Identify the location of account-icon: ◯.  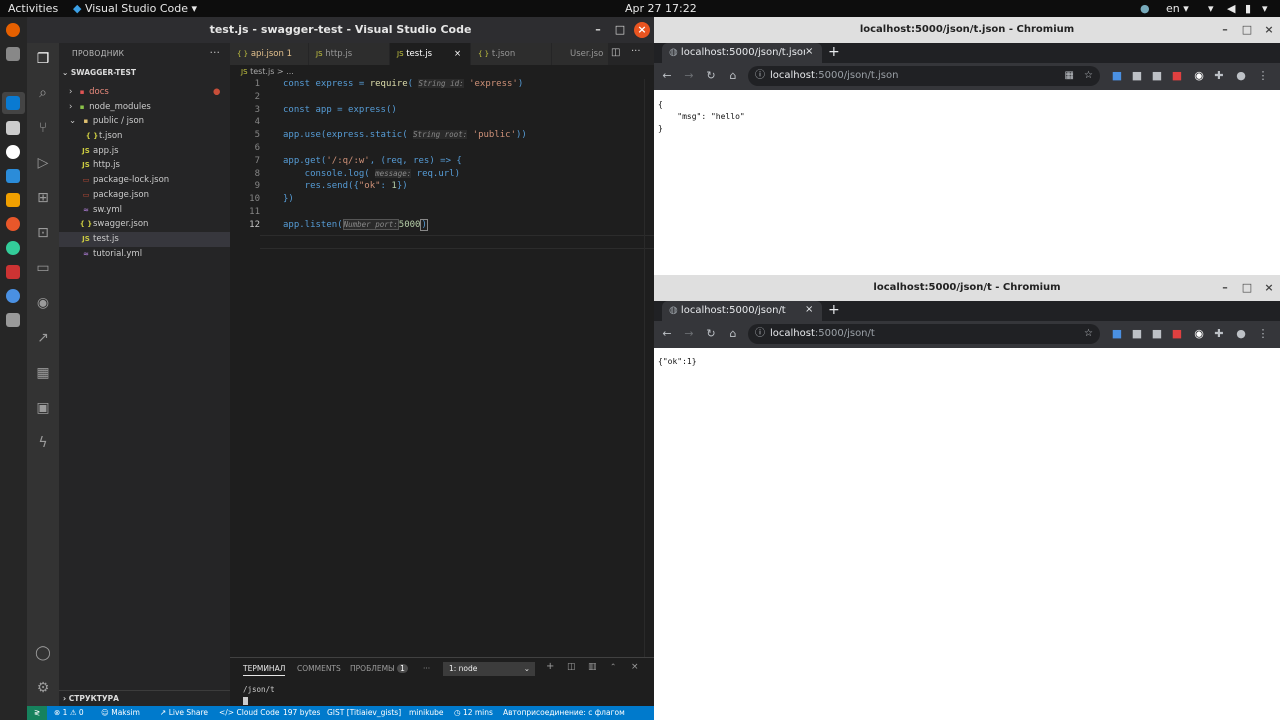
(43, 653).